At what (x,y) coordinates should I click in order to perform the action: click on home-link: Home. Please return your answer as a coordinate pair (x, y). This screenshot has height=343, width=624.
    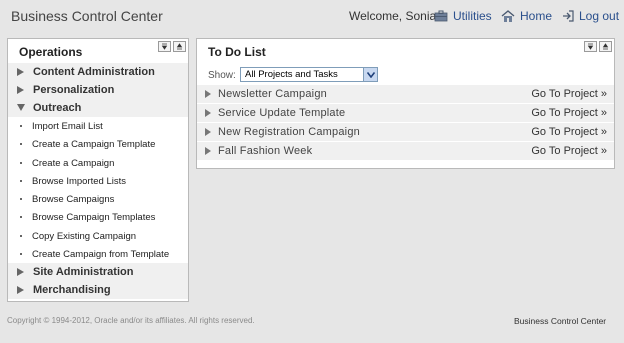
    Looking at the image, I should click on (526, 16).